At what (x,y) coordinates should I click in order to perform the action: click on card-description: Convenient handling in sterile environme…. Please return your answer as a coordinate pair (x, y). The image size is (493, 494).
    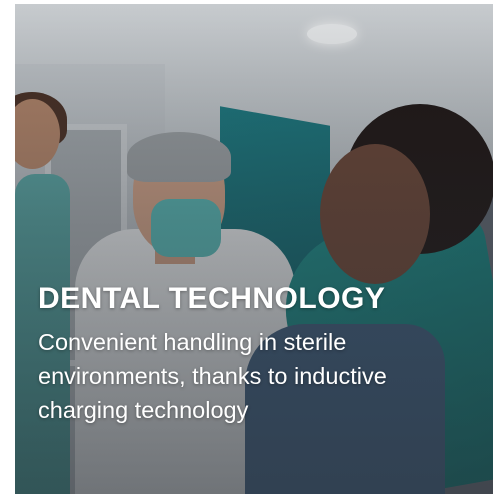
    Looking at the image, I should click on (212, 376).